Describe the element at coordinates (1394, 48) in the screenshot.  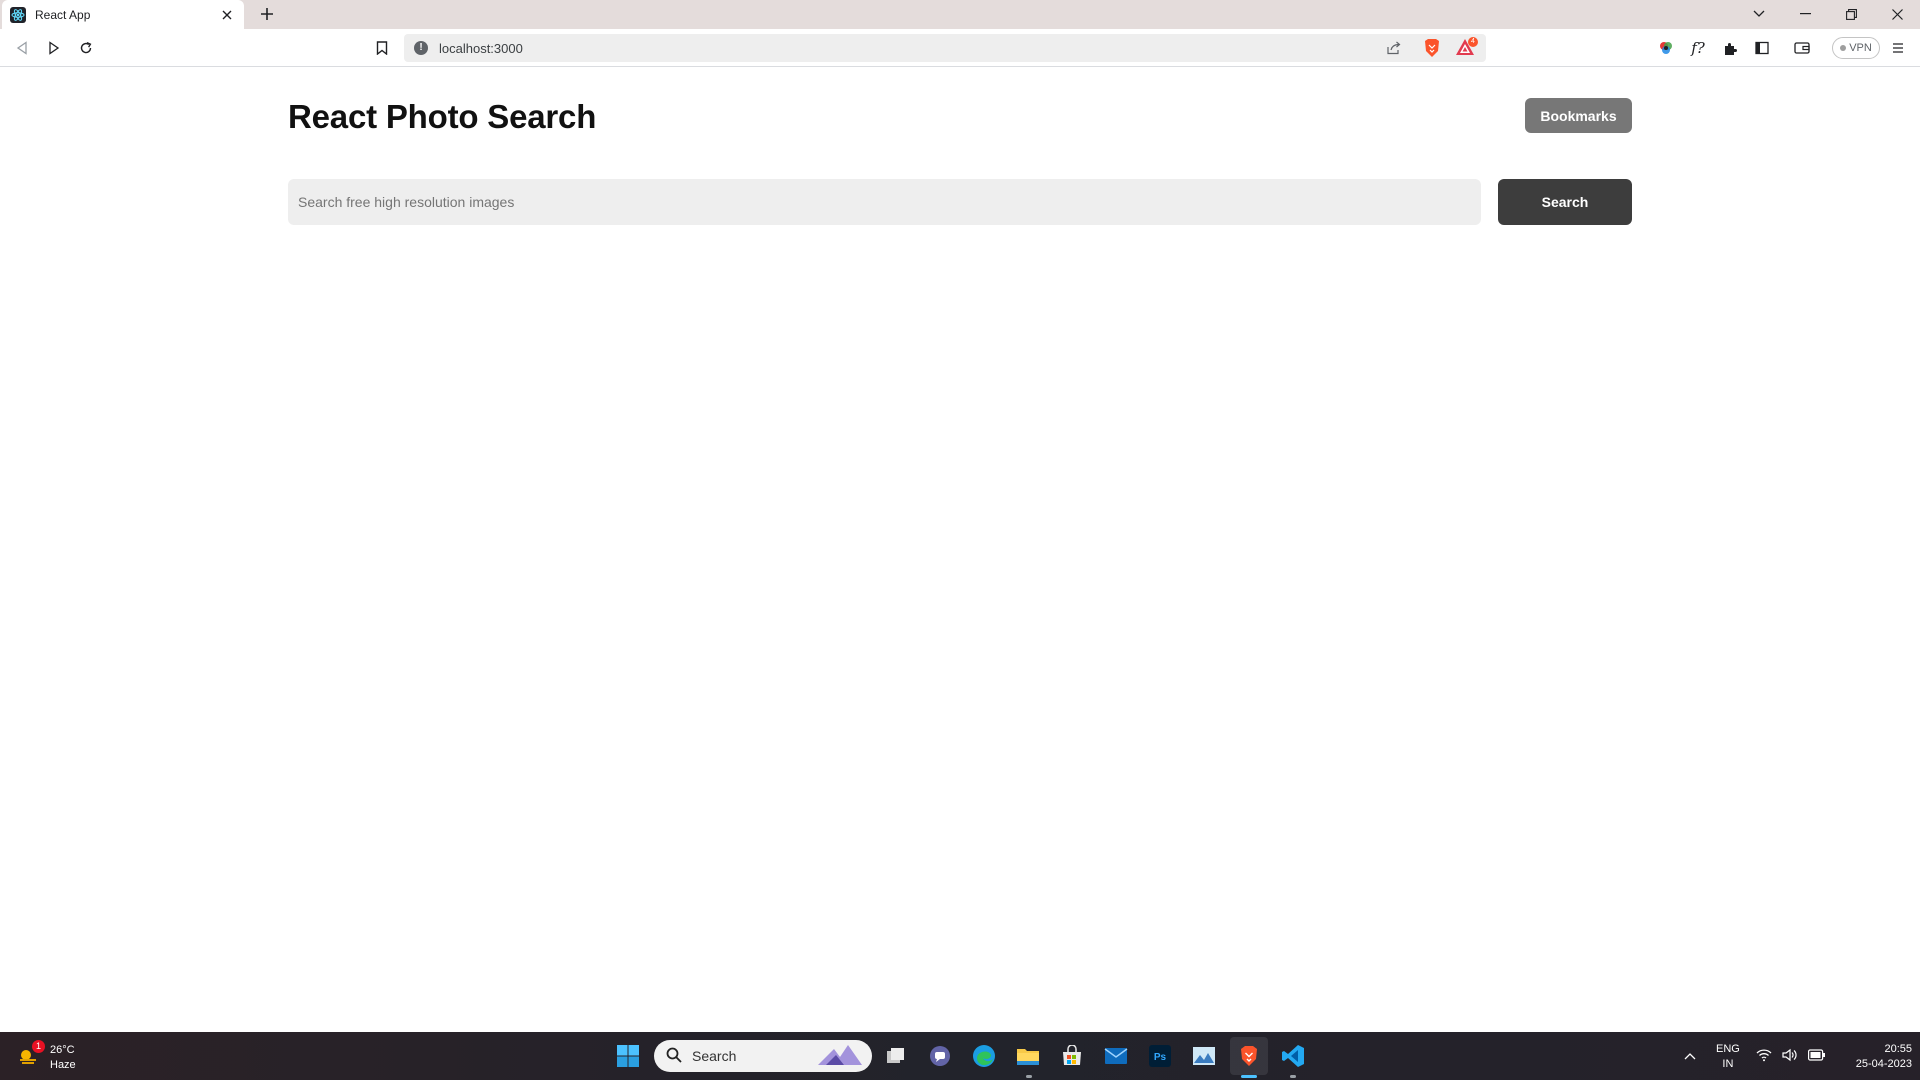
I see `share-icon` at that location.